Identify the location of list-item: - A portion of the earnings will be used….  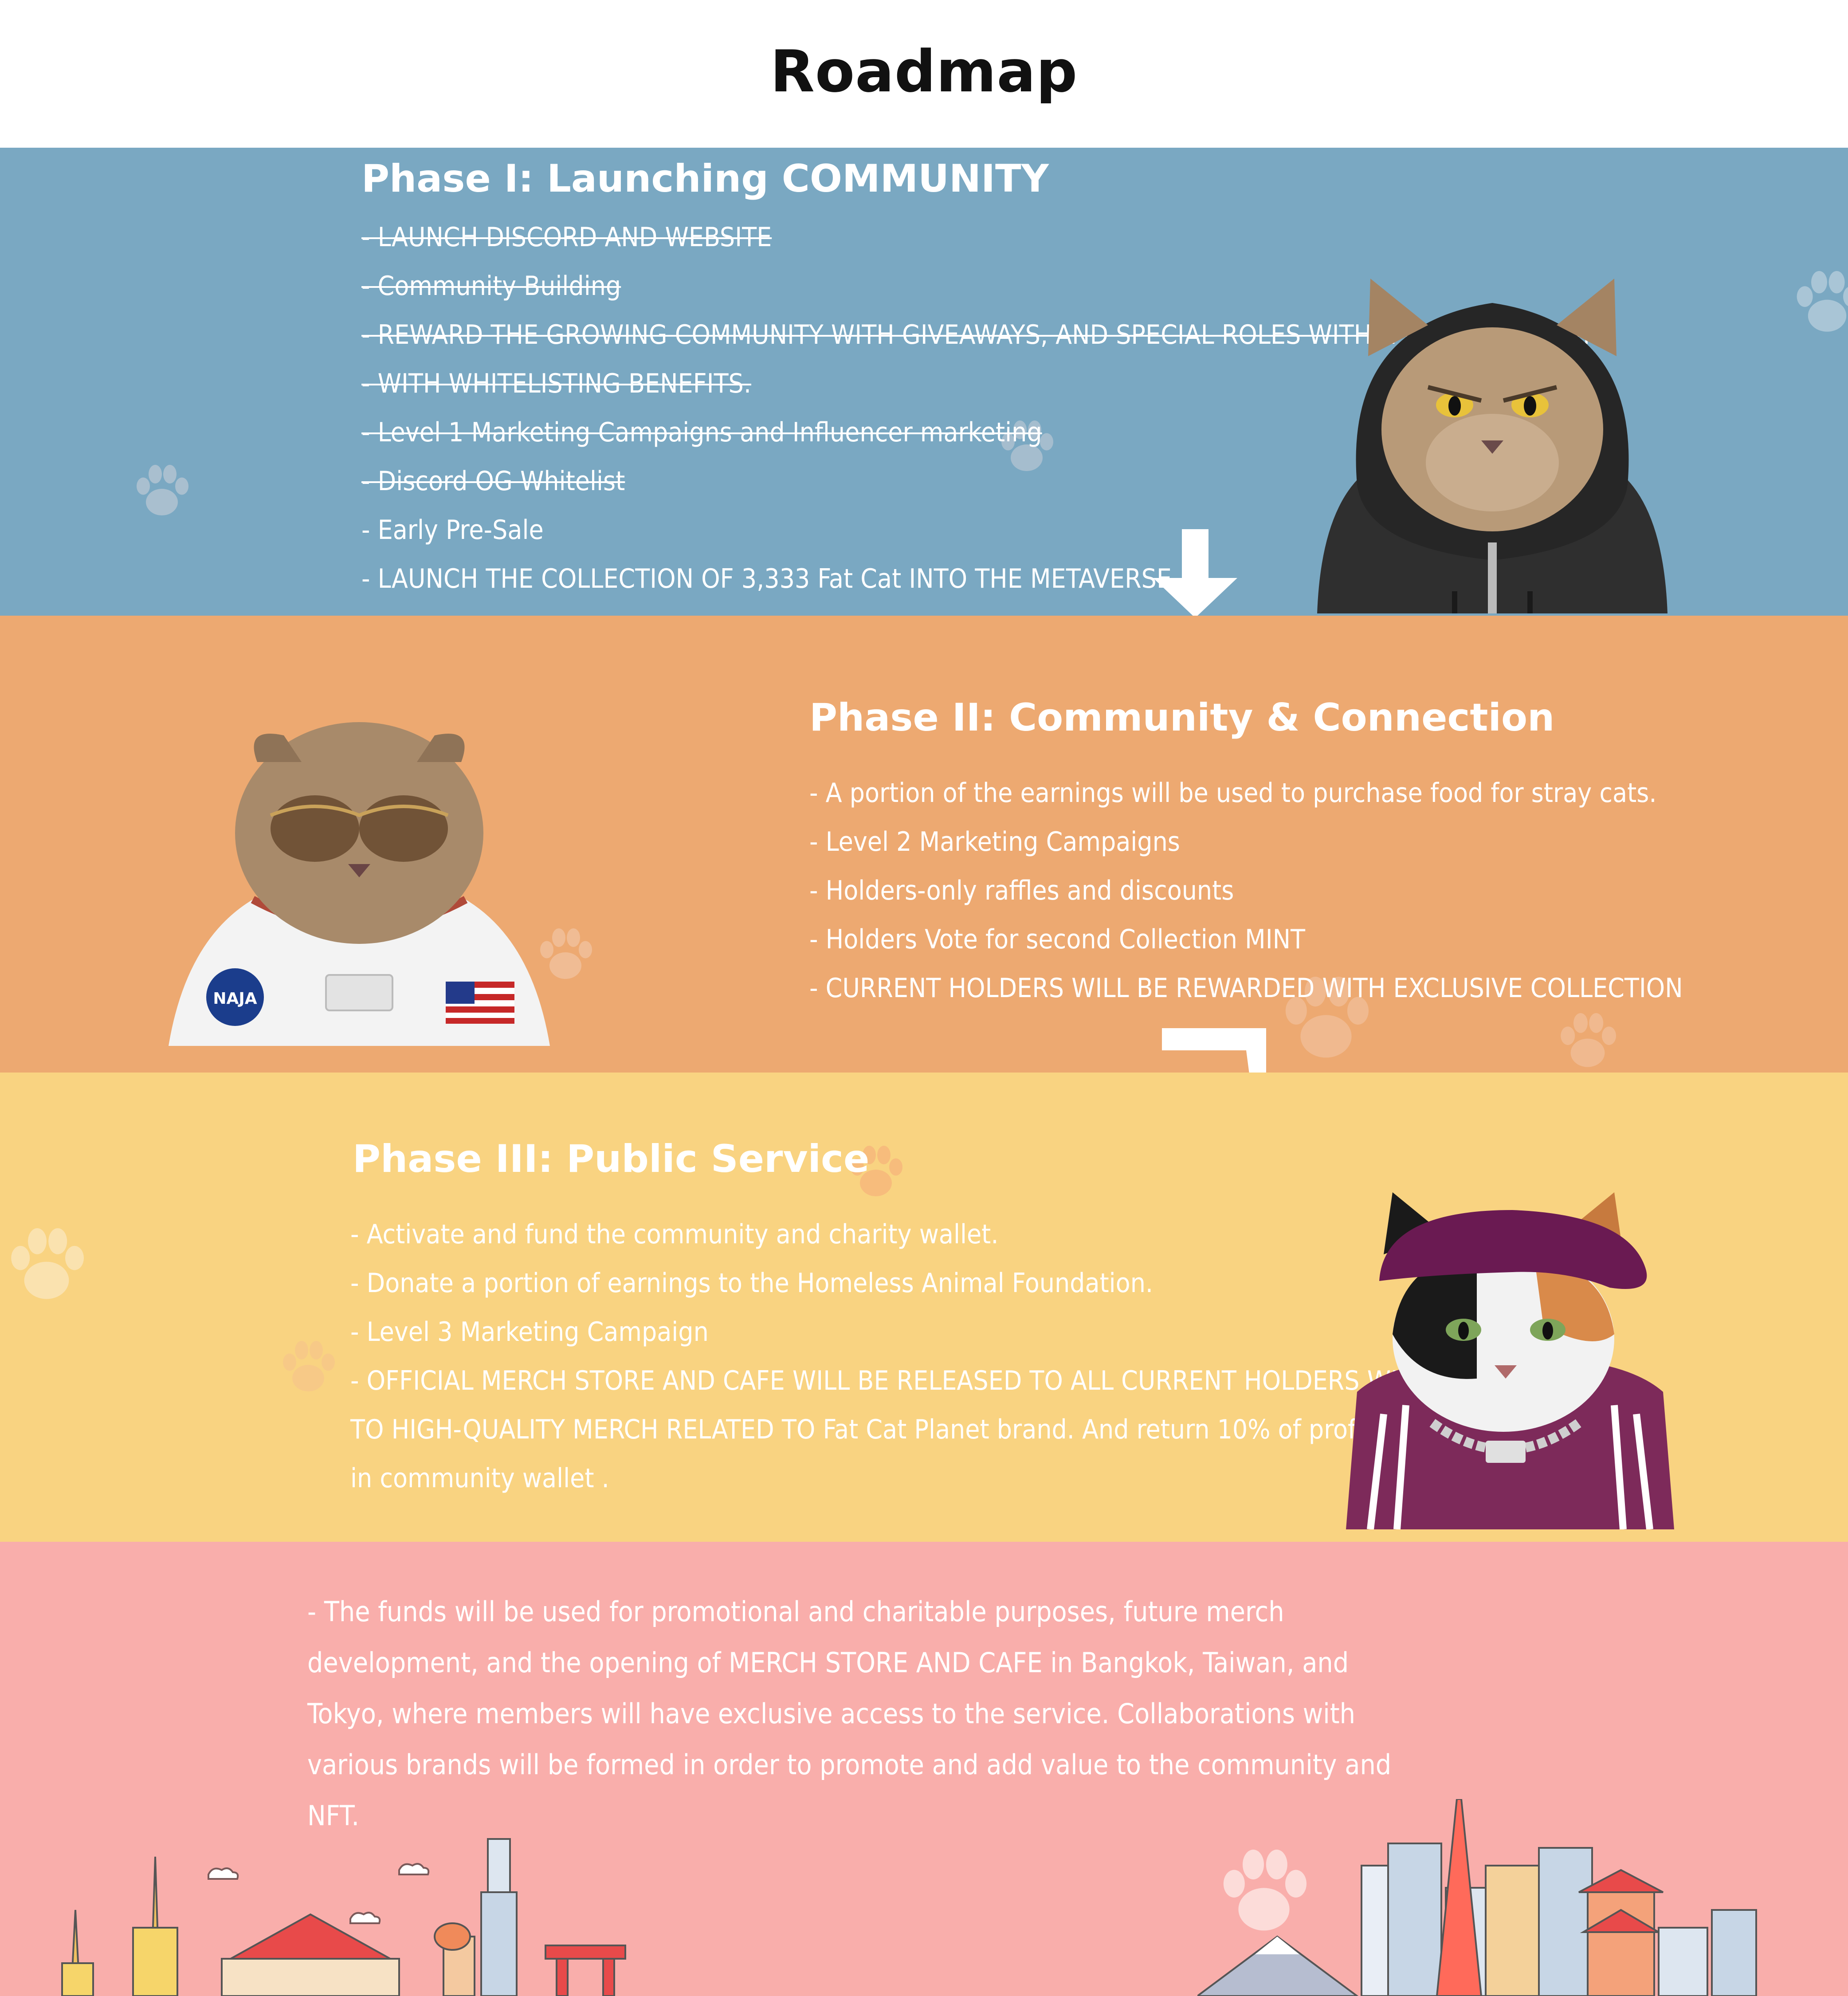
(1233, 793).